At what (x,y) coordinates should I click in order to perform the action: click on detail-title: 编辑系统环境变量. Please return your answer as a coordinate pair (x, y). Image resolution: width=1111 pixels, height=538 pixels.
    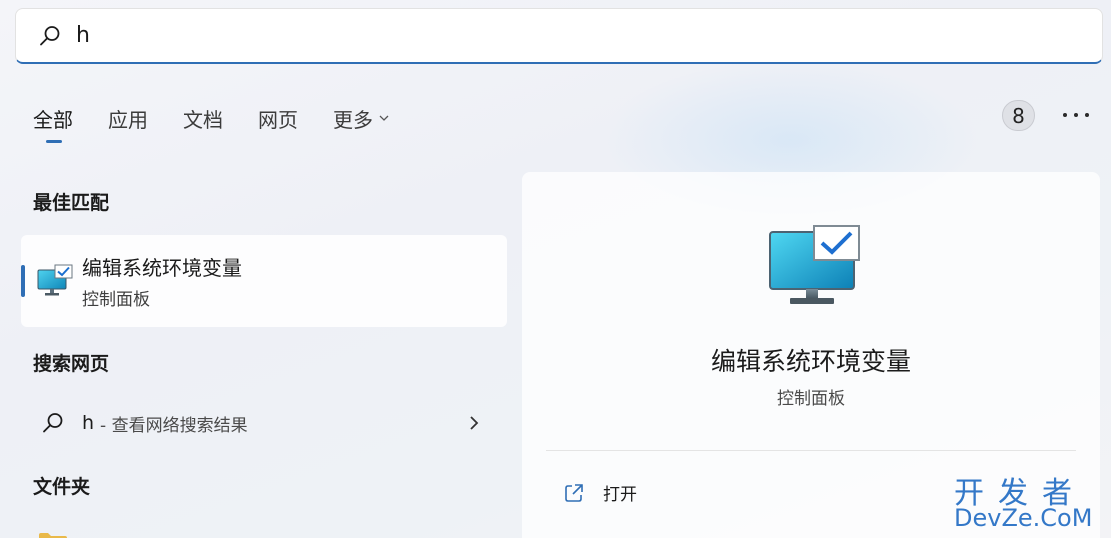
    Looking at the image, I should click on (810, 361).